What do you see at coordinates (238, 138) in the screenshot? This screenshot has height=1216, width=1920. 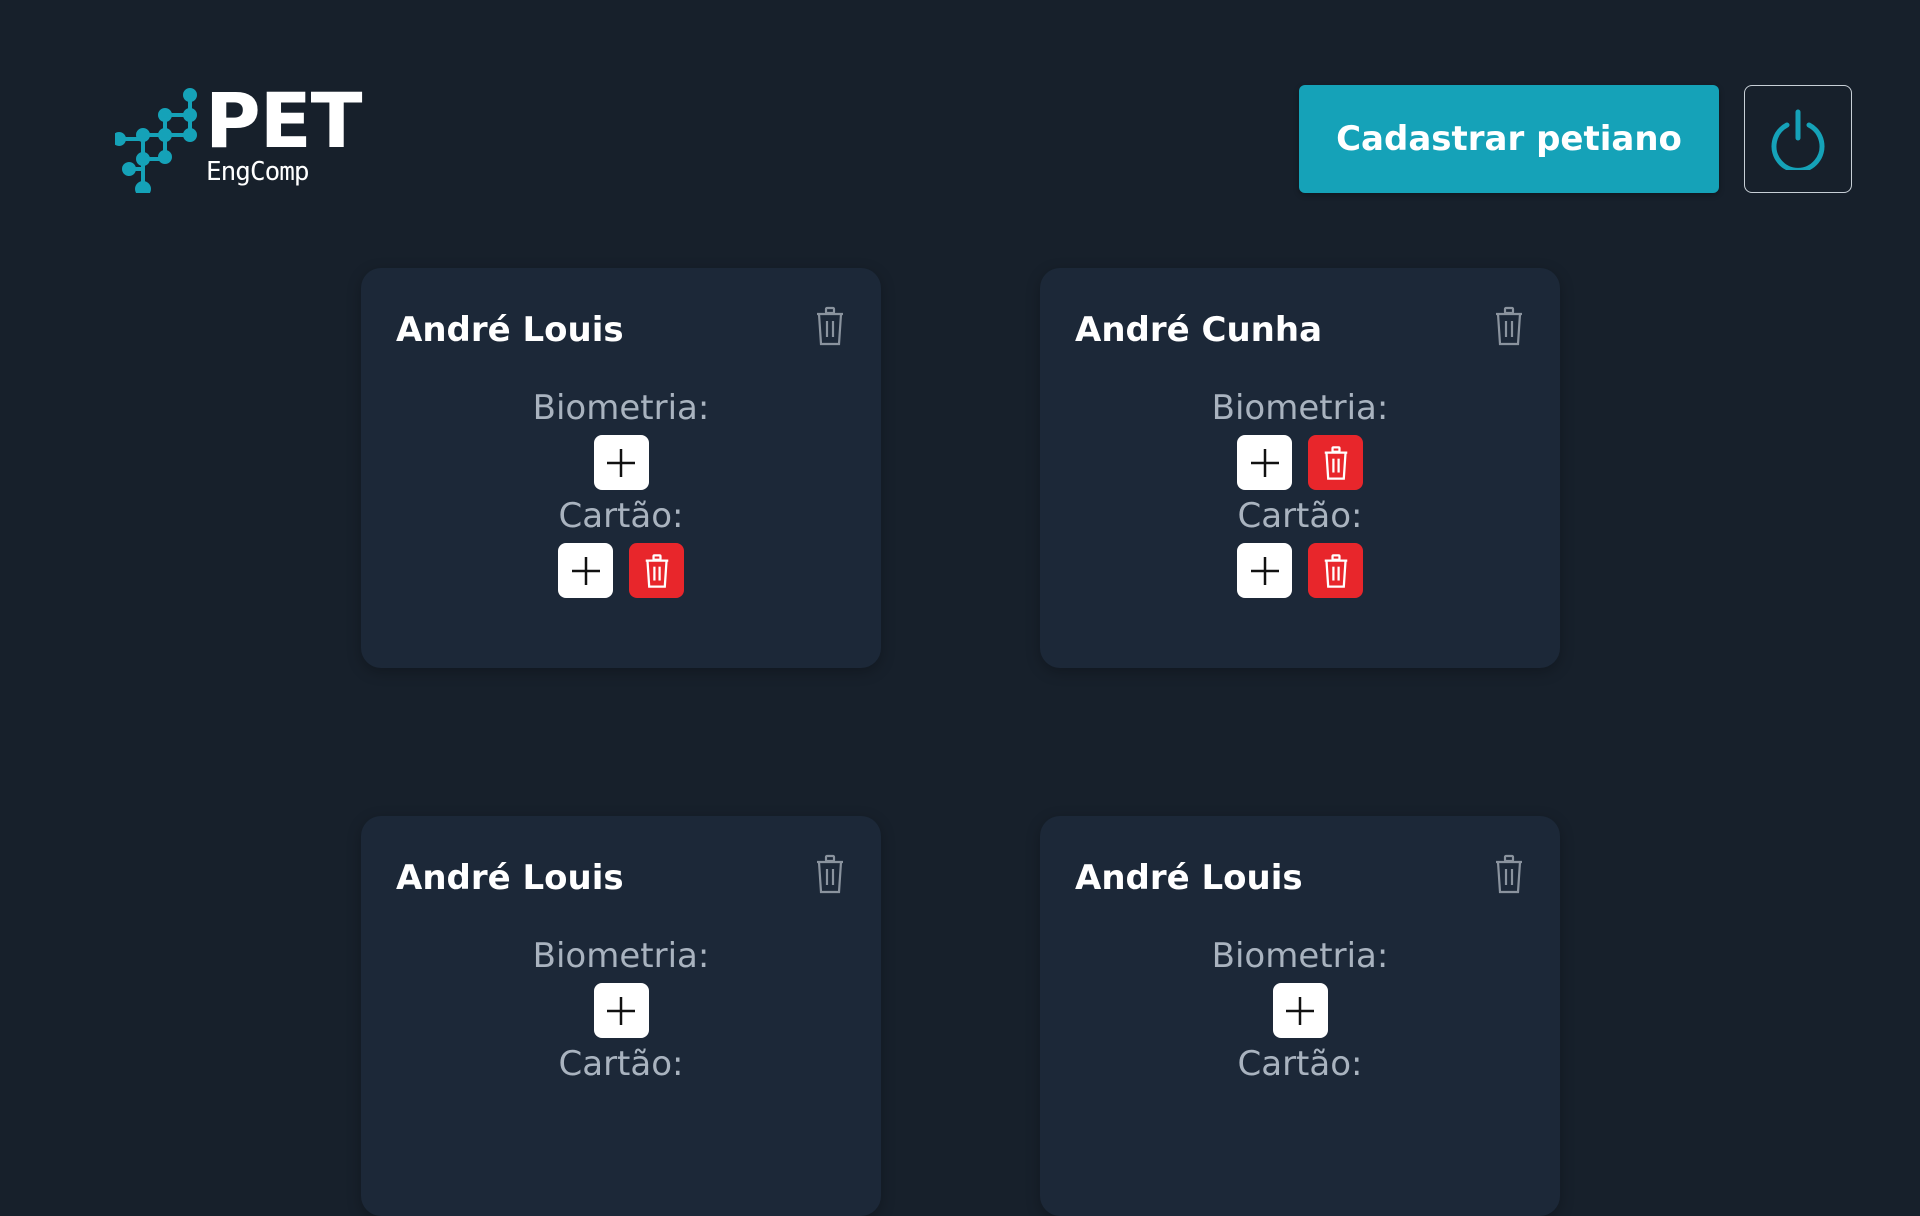 I see `pet-engcomp-logo: PET EngComp UFES` at bounding box center [238, 138].